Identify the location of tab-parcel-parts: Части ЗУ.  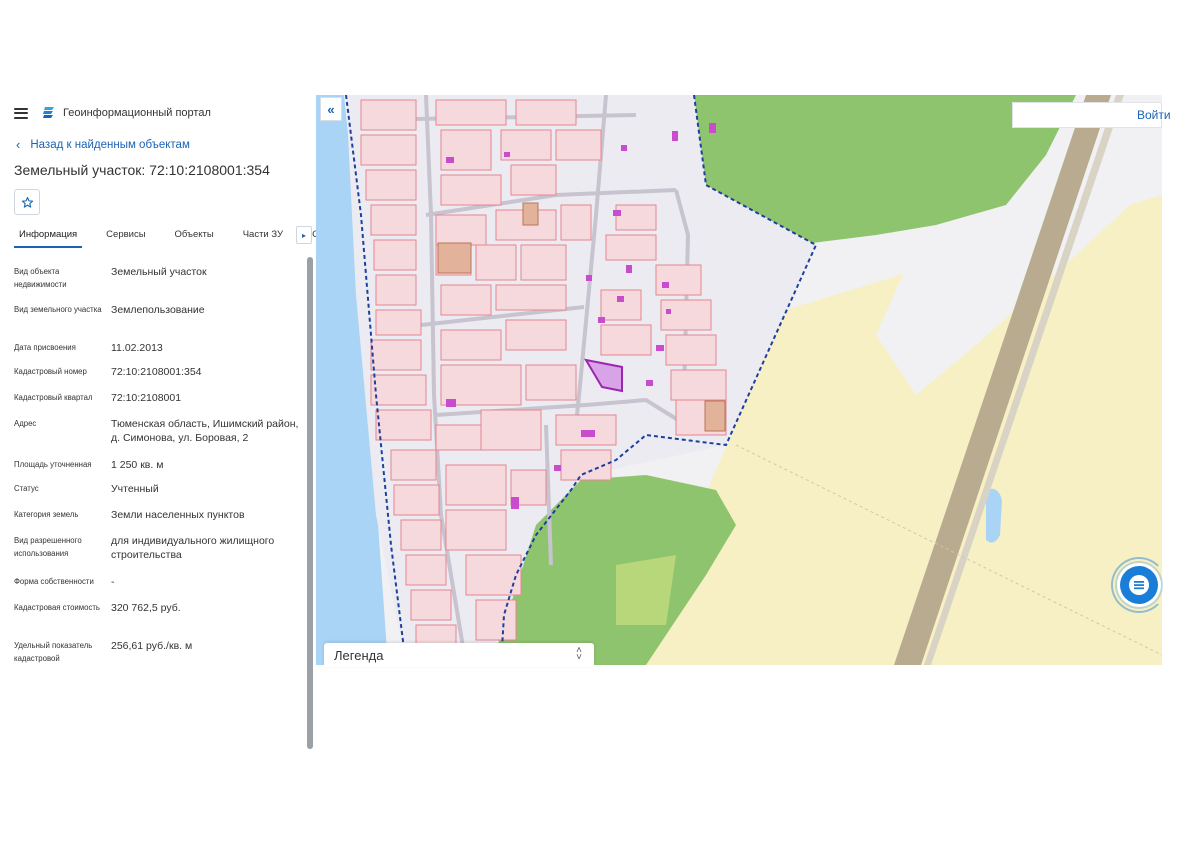
(263, 234).